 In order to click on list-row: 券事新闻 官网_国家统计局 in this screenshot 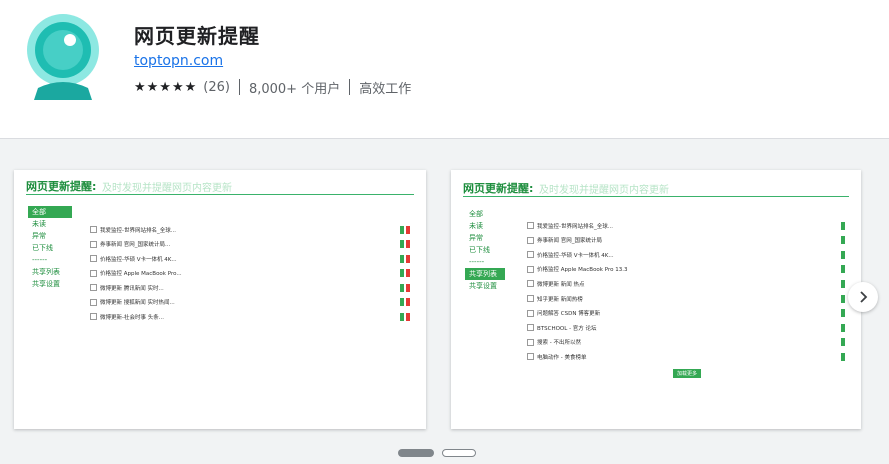, I will do `click(686, 240)`.